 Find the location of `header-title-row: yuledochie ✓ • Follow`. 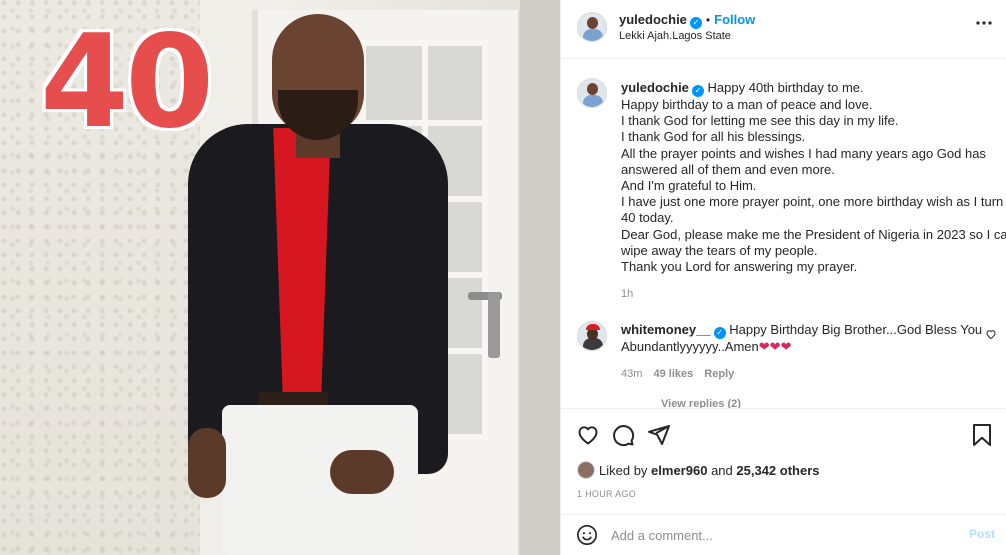

header-title-row: yuledochie ✓ • Follow is located at coordinates (687, 20).